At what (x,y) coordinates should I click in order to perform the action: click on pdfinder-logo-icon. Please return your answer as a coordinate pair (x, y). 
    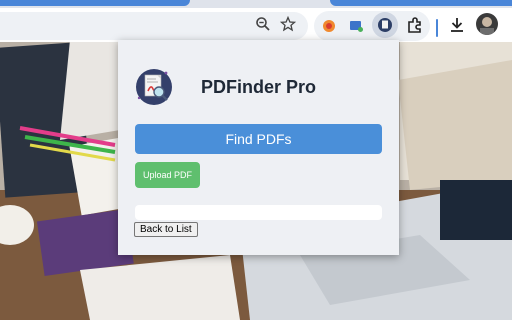
    Looking at the image, I should click on (154, 87).